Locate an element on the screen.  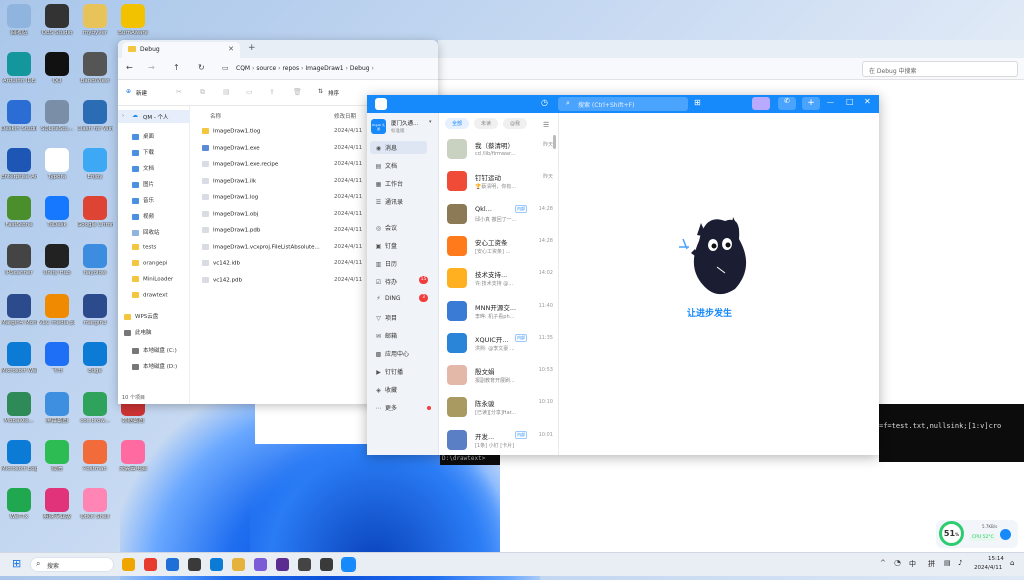
sidebar-item: 本地磁盘 (D:) is located at coordinates (154, 366).